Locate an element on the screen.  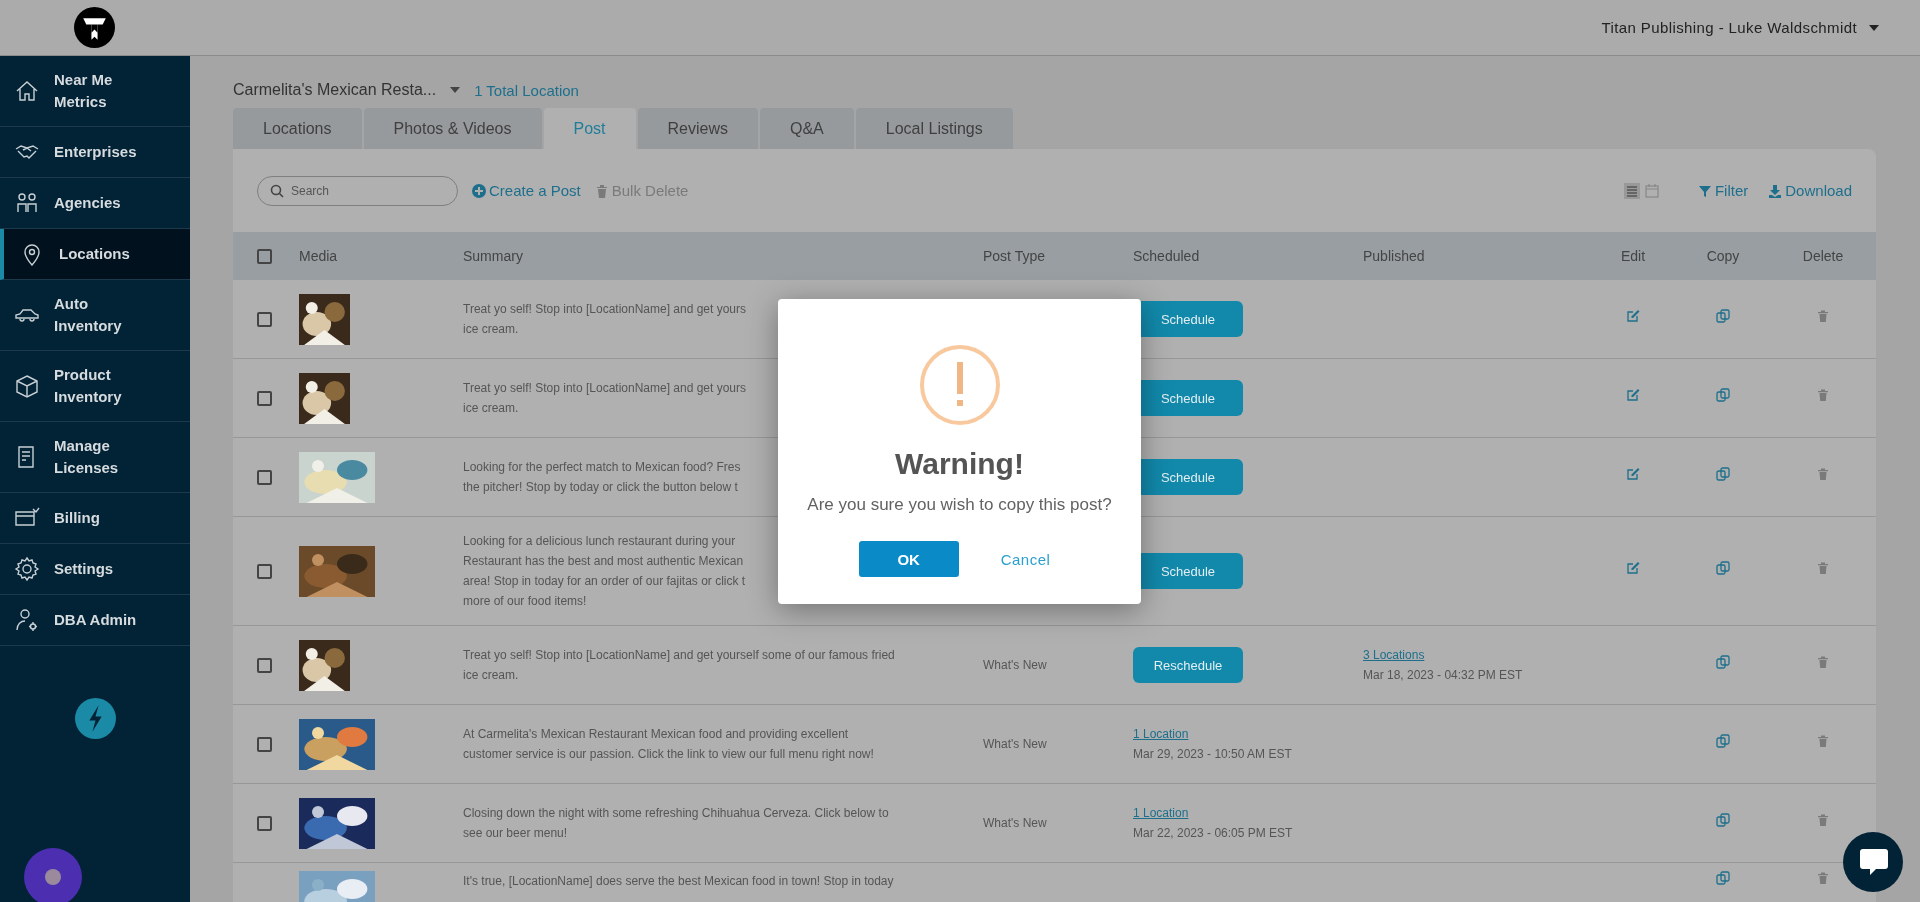
dialog-title: Warning! is located at coordinates (959, 464).